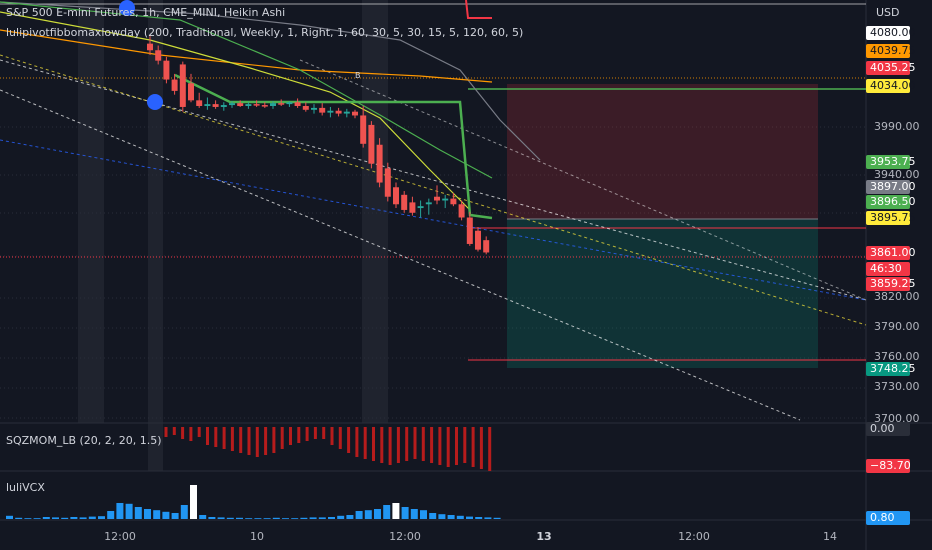 The height and width of the screenshot is (550, 932). Describe the element at coordinates (25, 487) in the screenshot. I see `vcx-pane-title: luliVCX` at that location.